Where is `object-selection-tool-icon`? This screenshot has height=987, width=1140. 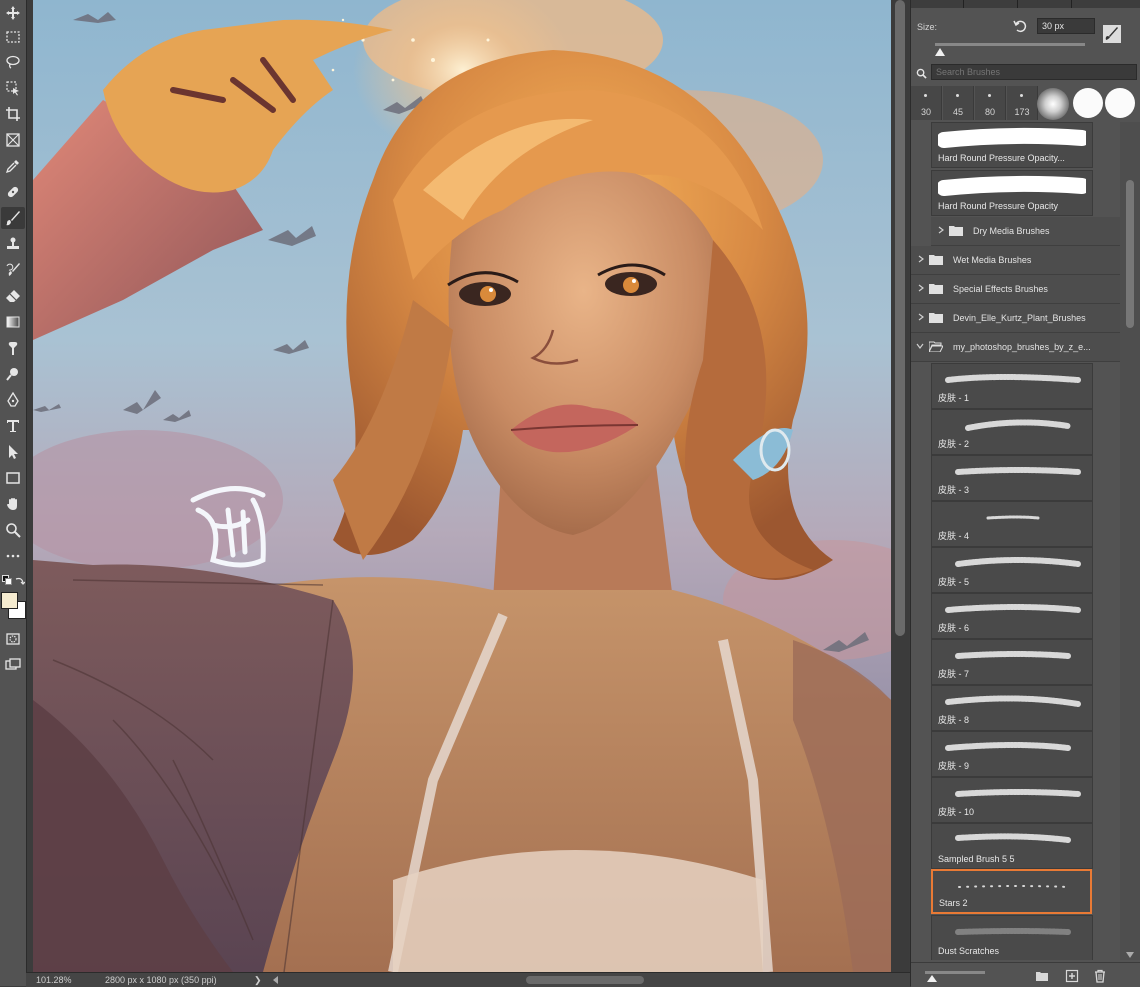
object-selection-tool-icon is located at coordinates (13, 88).